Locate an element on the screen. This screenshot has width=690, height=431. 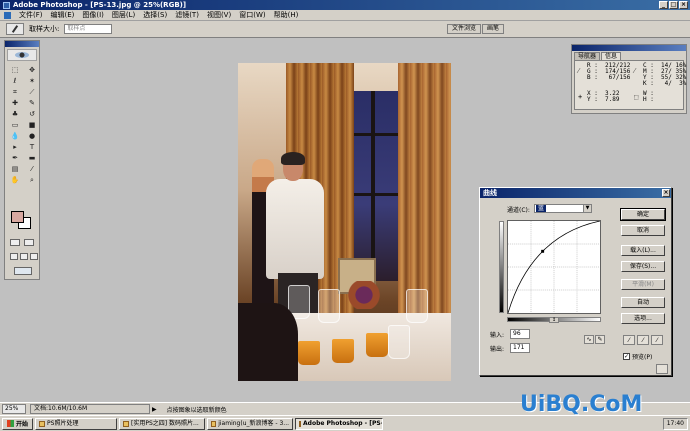
start-button: 开始 is located at coordinates (18, 423).